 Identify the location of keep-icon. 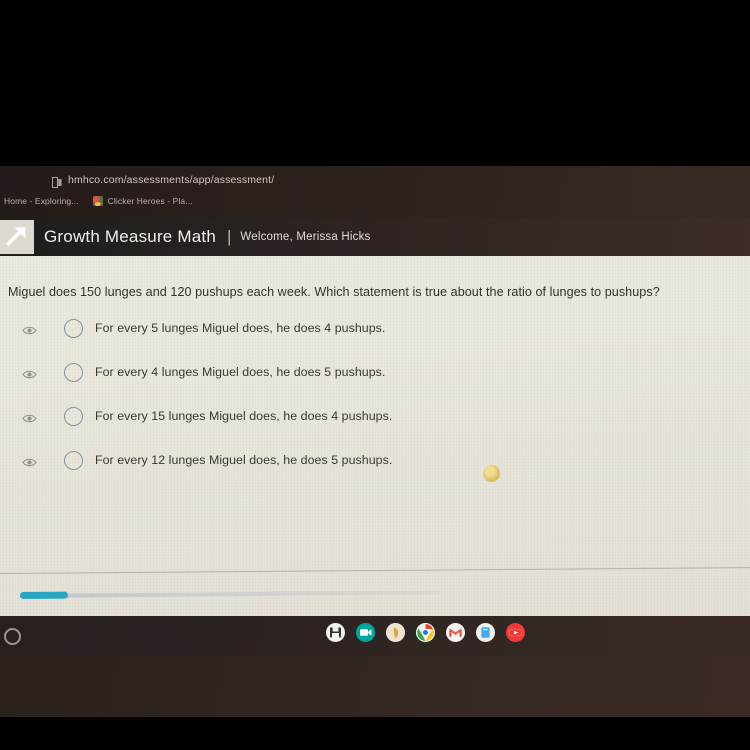
(485, 632).